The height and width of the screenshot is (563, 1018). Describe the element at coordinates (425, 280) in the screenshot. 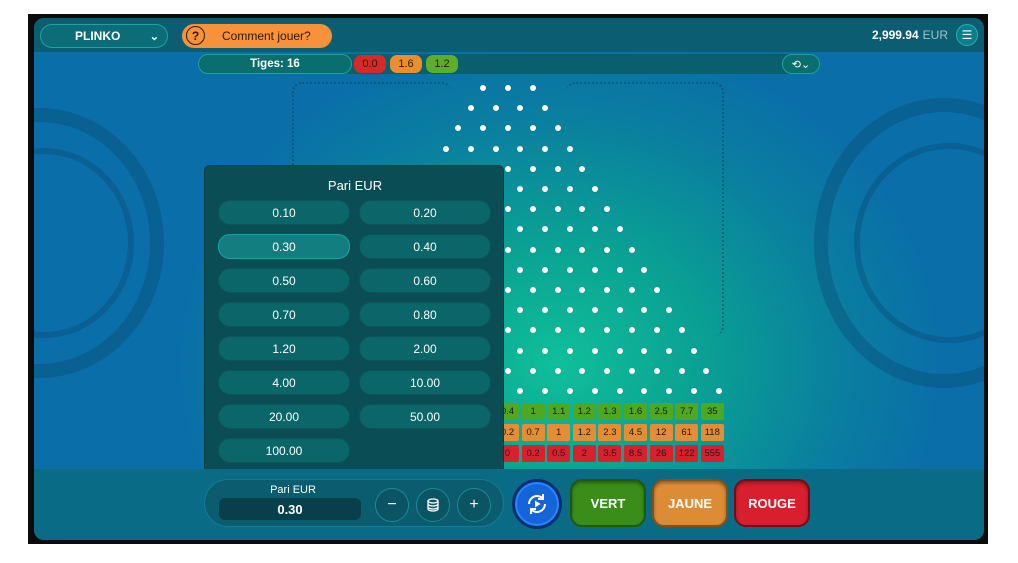

I see `bet-option: 0.60` at that location.